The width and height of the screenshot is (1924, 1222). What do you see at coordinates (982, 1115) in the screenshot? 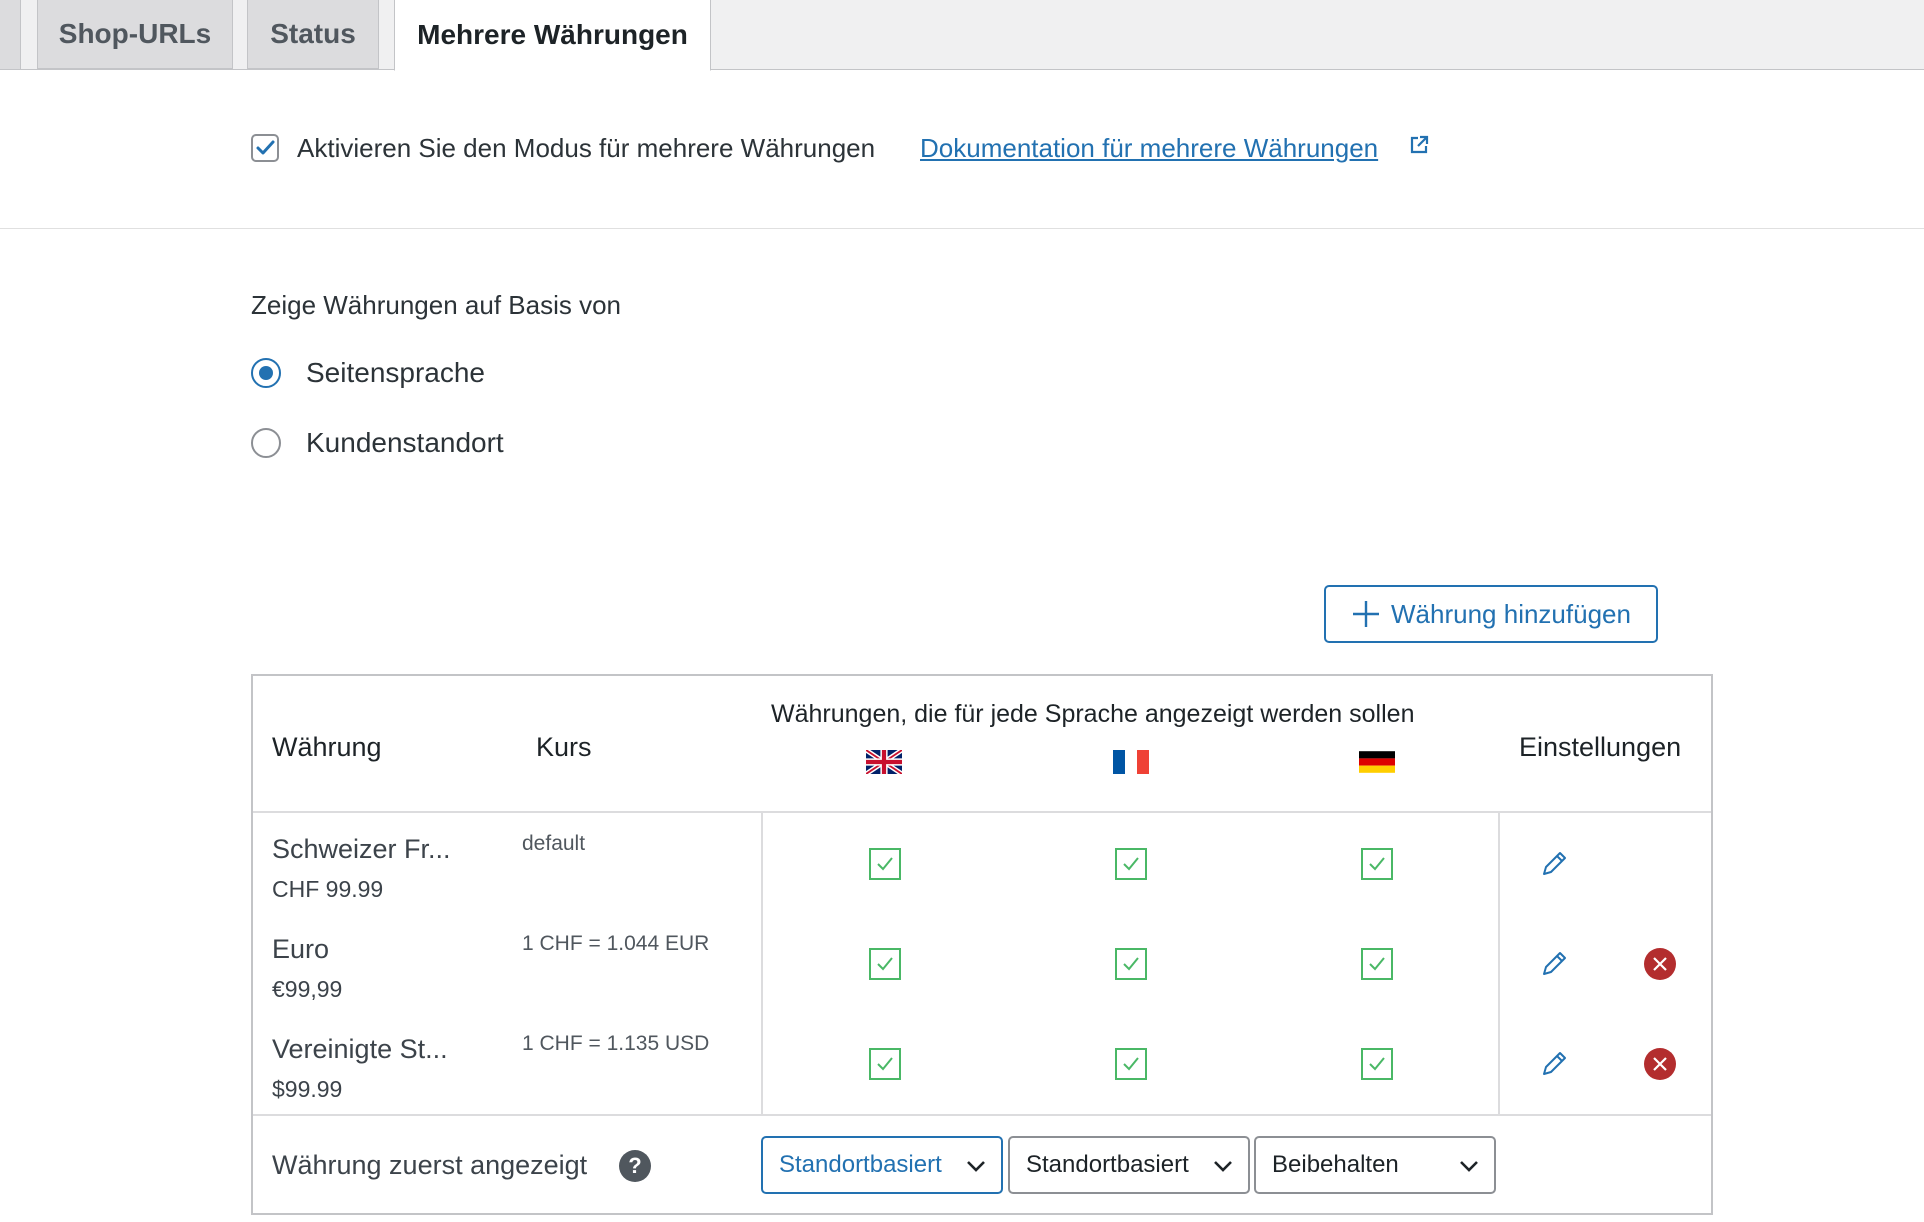
I see `footer-divider` at bounding box center [982, 1115].